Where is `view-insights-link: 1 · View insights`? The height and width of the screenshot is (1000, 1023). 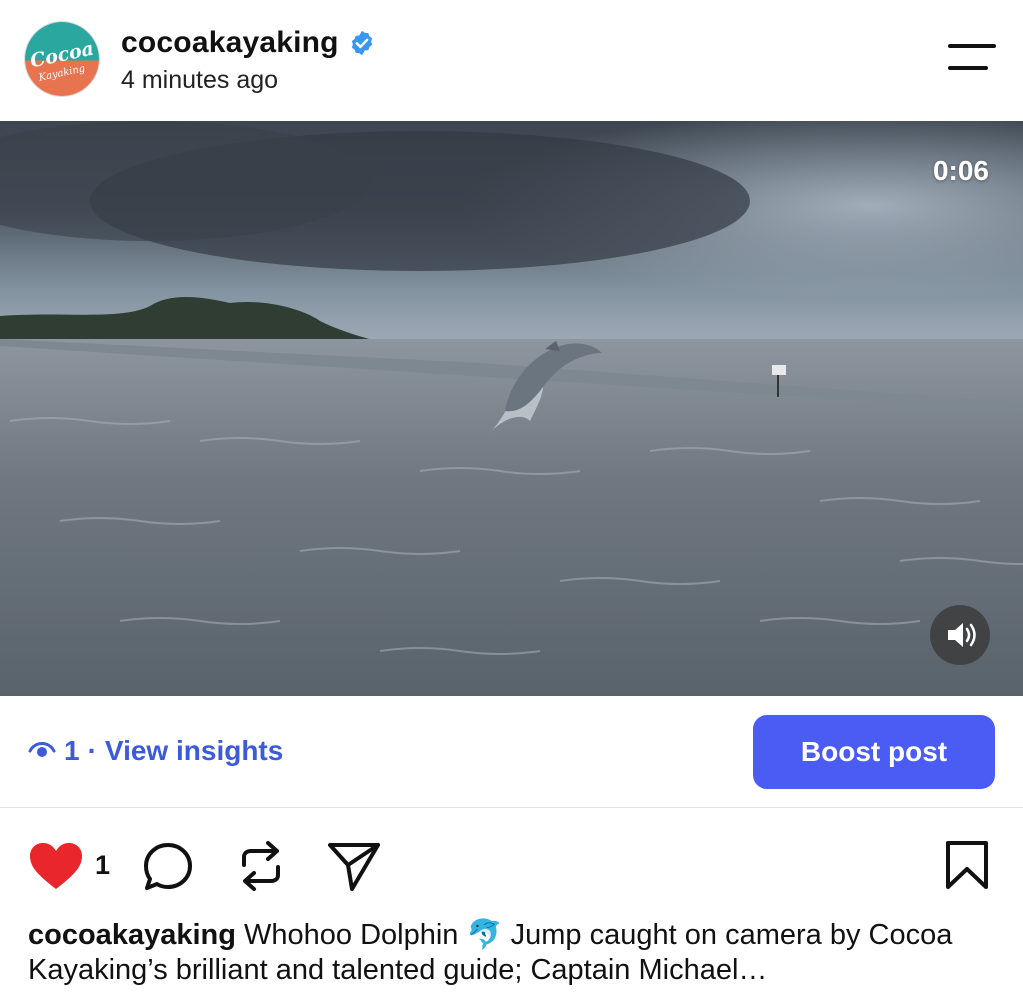 view-insights-link: 1 · View insights is located at coordinates (155, 751).